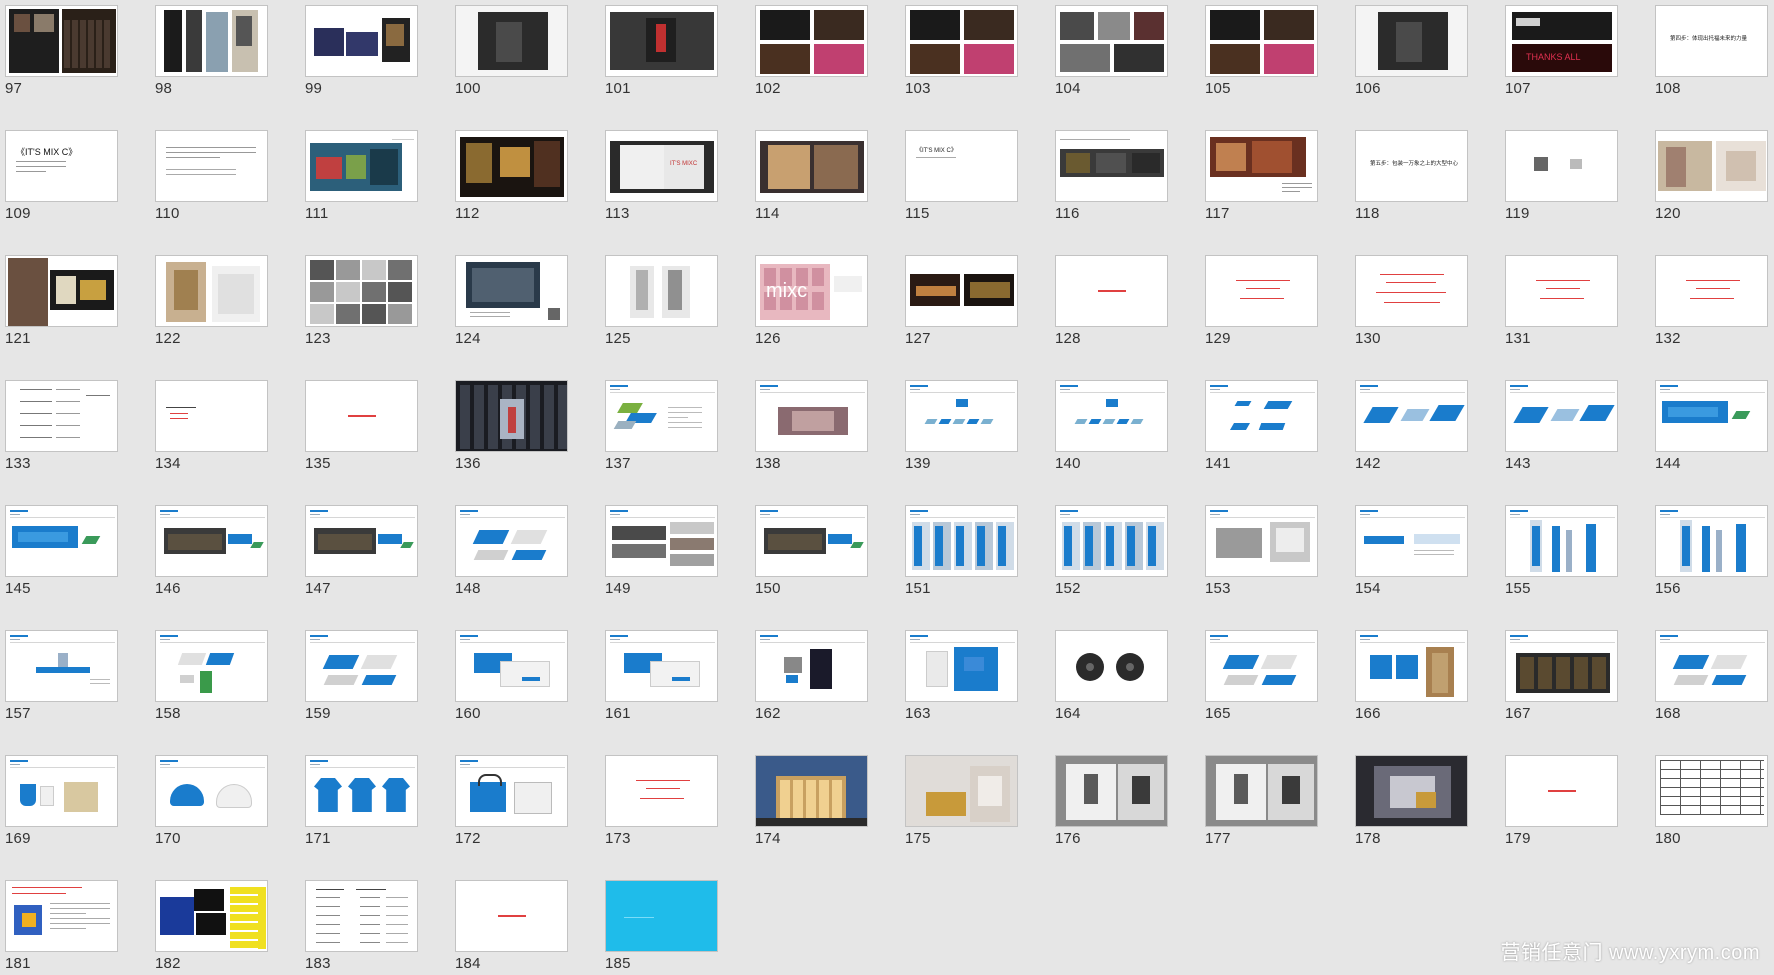  I want to click on slide-thumbnail: 123, so click(360, 298).